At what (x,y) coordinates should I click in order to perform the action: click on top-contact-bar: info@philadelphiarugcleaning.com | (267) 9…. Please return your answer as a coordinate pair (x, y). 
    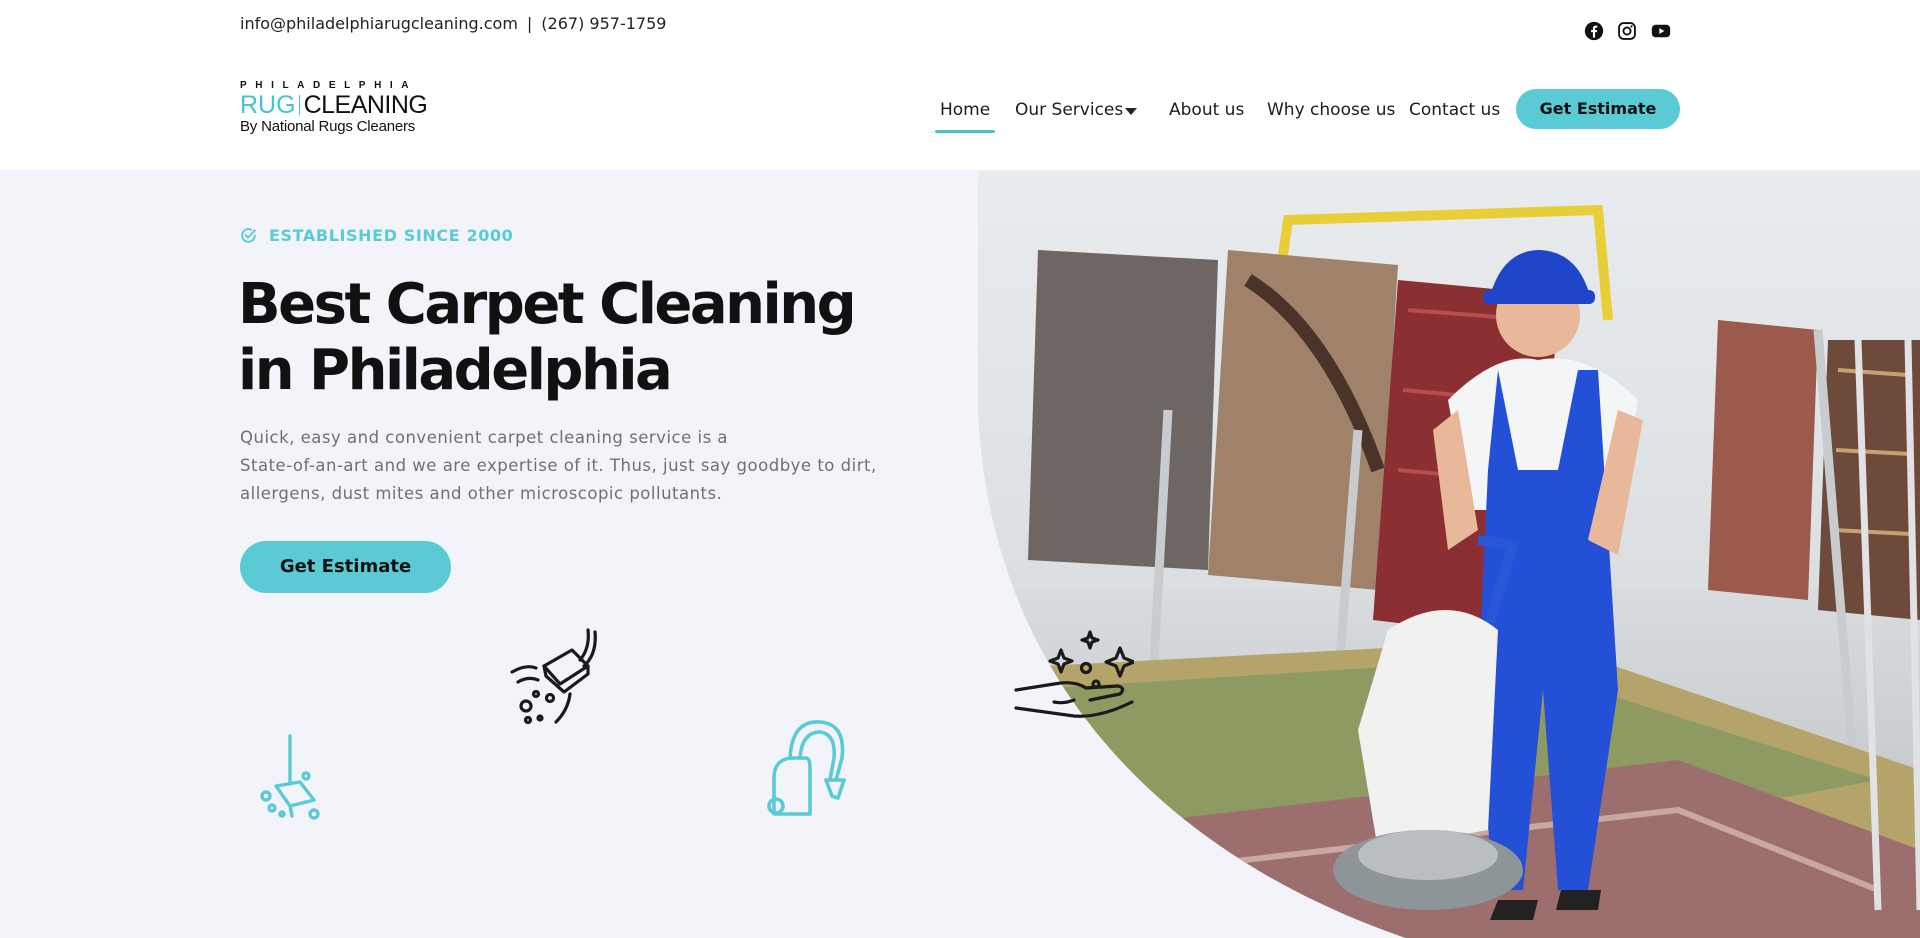
    Looking at the image, I should click on (960, 28).